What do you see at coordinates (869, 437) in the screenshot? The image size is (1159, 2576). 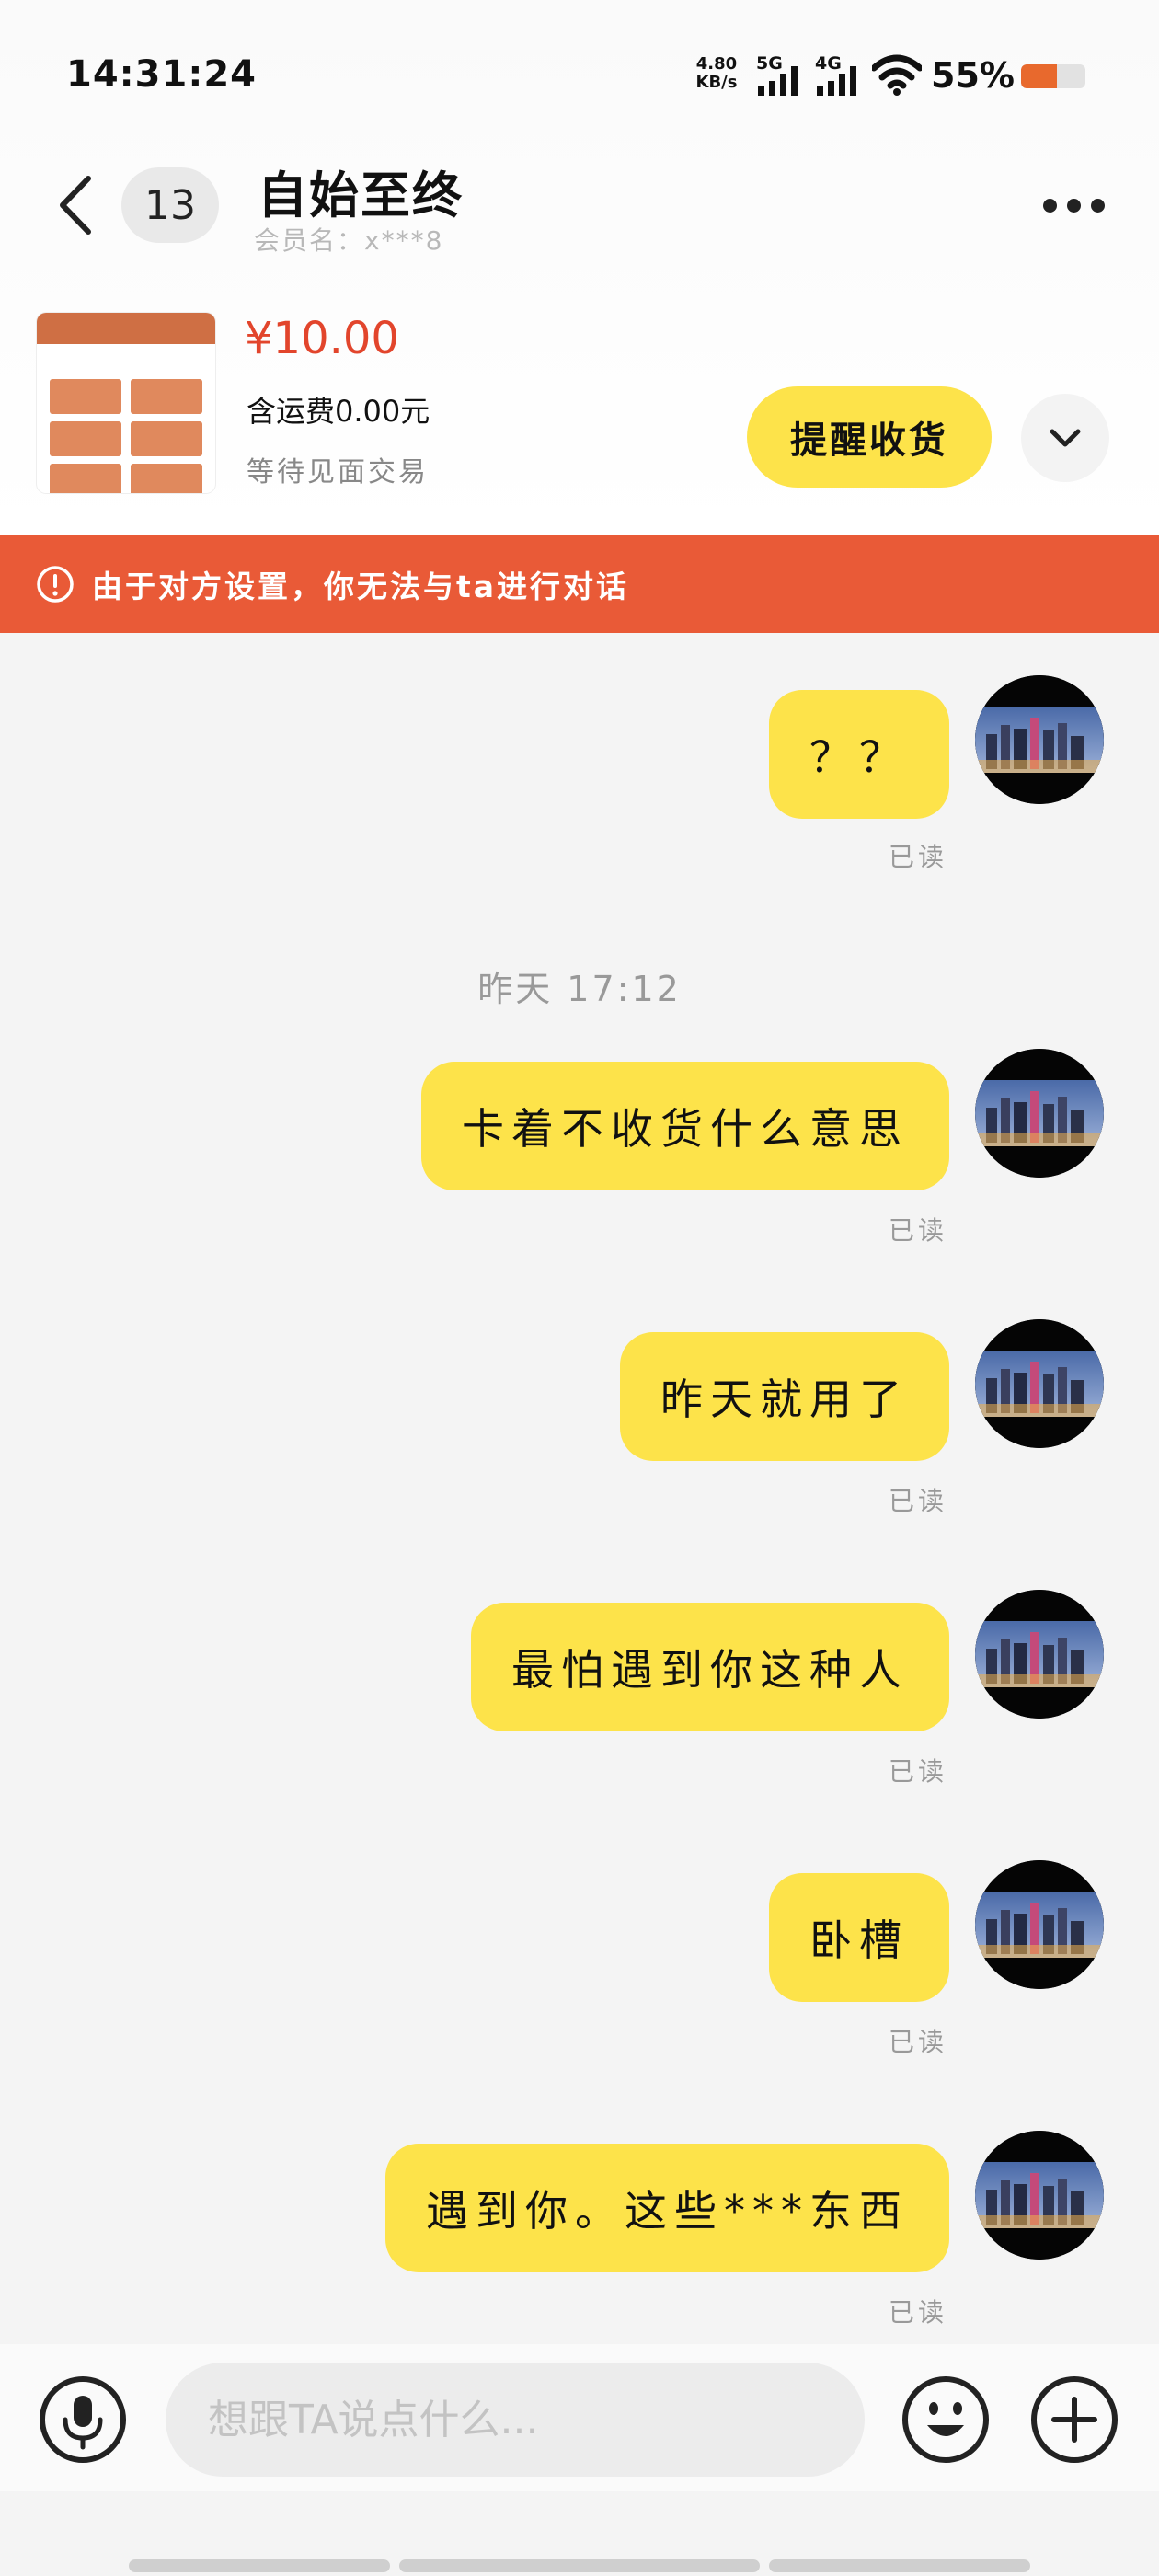 I see `remind-receipt-button: 提醒收货` at bounding box center [869, 437].